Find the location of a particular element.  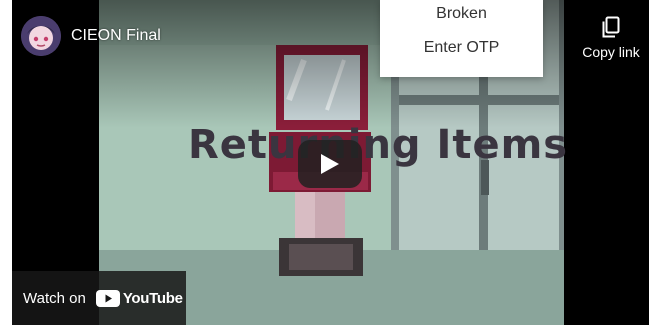

play-button is located at coordinates (330, 164).